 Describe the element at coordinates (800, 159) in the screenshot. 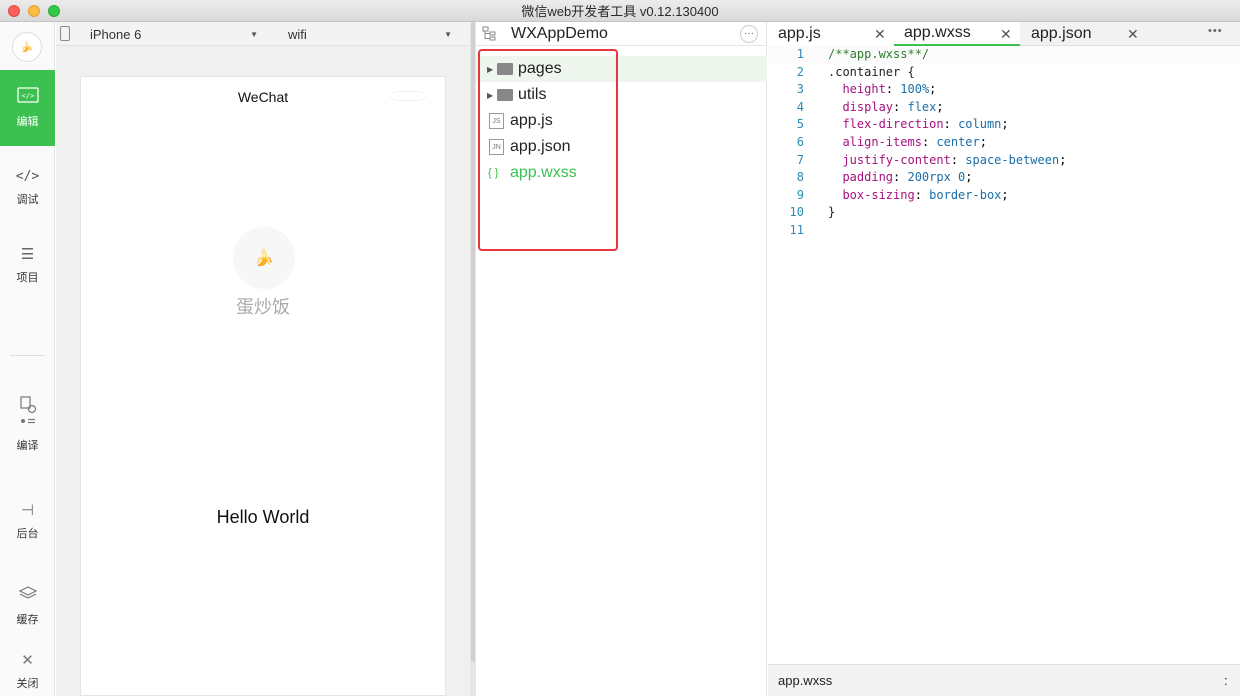

I see `line-number: 7` at that location.